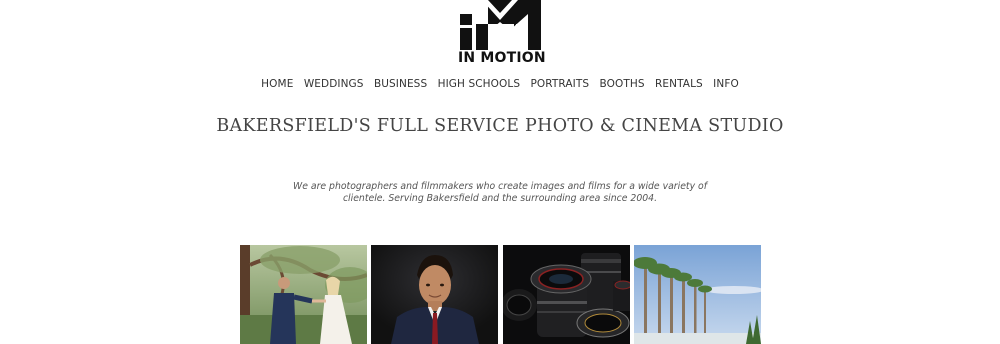 The width and height of the screenshot is (1000, 344). I want to click on palm-trees-photo, so click(697, 294).